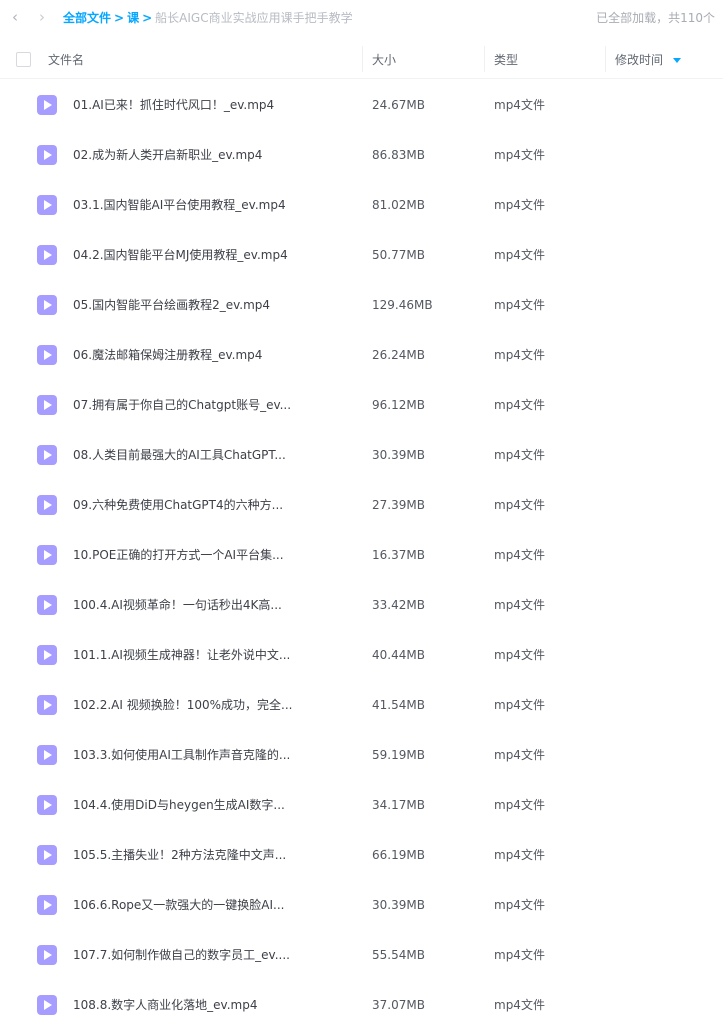 This screenshot has width=723, height=1030. Describe the element at coordinates (183, 105) in the screenshot. I see `file-name: 01.AI已来！抓住时代风口！_ev.mp4` at that location.